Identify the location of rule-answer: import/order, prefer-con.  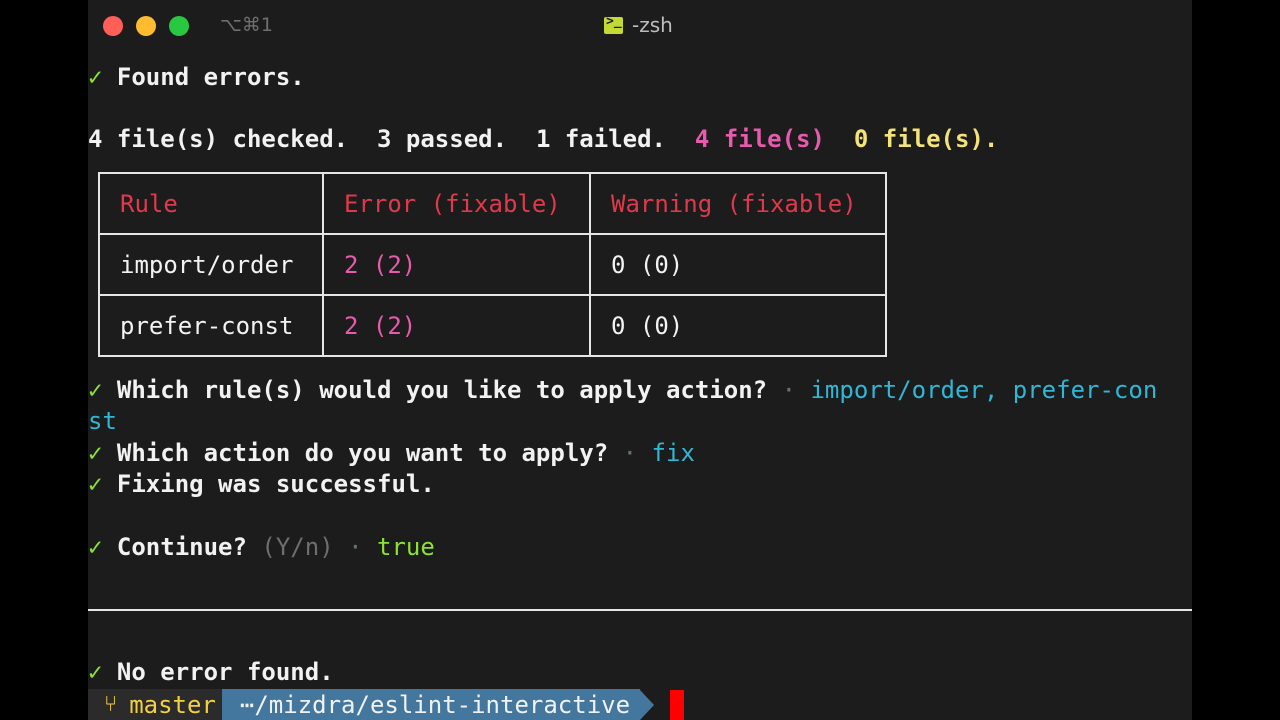
(984, 390).